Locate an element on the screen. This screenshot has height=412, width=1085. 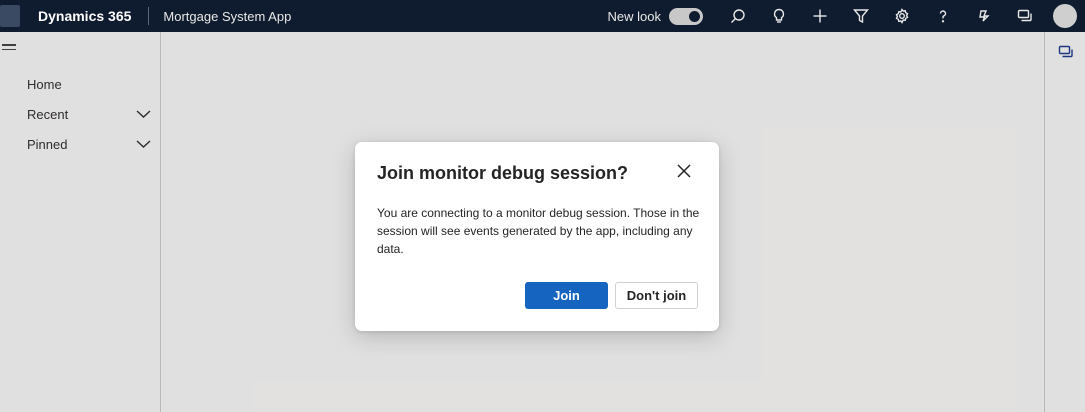
plus-icon is located at coordinates (819, 16).